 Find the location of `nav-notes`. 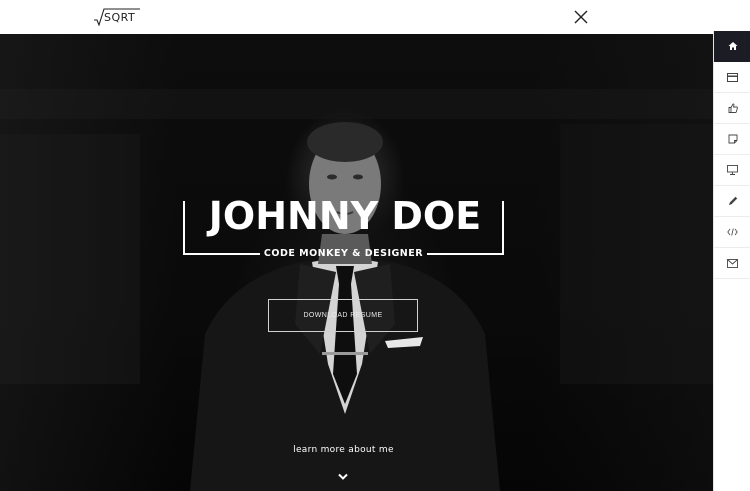

nav-notes is located at coordinates (732, 139).